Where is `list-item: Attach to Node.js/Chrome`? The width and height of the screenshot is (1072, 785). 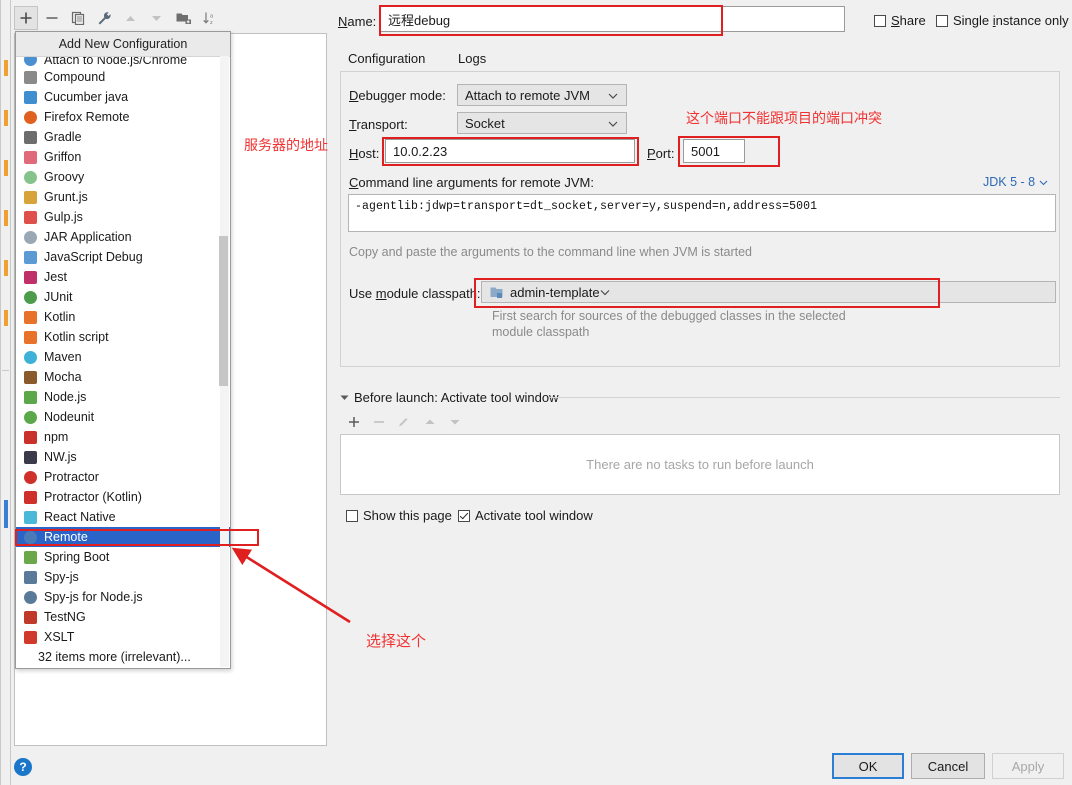 list-item: Attach to Node.js/Chrome is located at coordinates (123, 62).